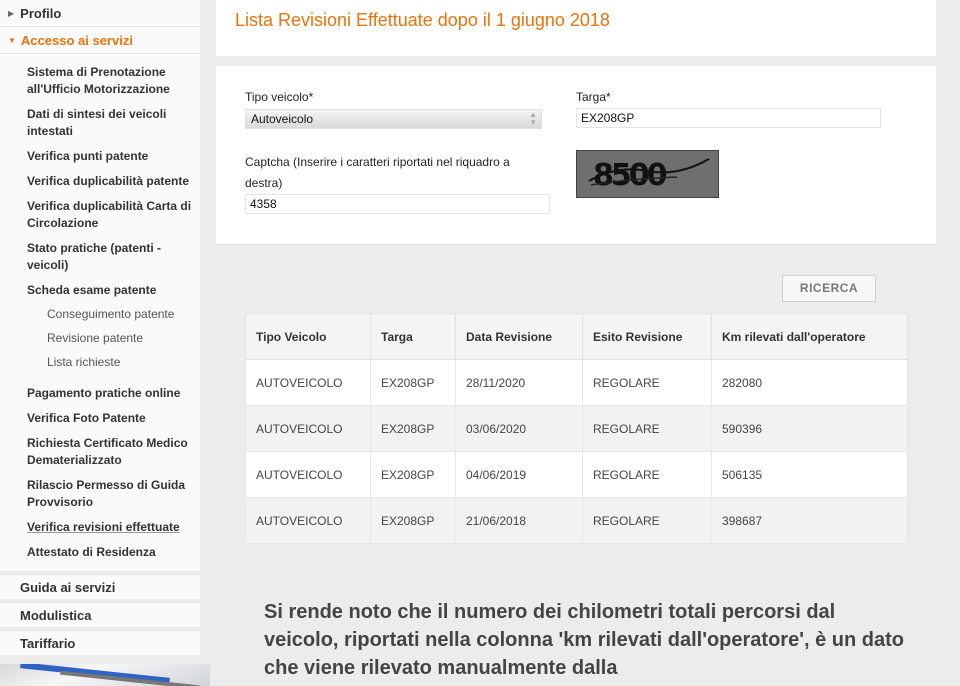  I want to click on cell-km: 506135, so click(809, 474).